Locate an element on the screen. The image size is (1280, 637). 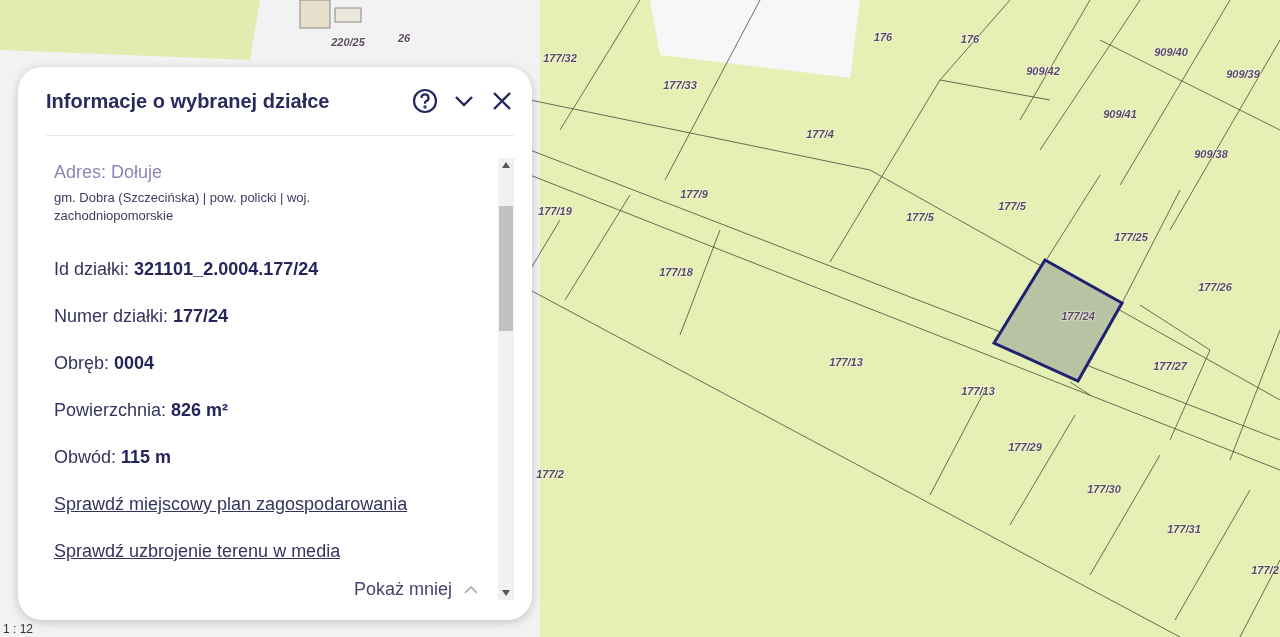
parcel-label: 177/18 is located at coordinates (676, 272).